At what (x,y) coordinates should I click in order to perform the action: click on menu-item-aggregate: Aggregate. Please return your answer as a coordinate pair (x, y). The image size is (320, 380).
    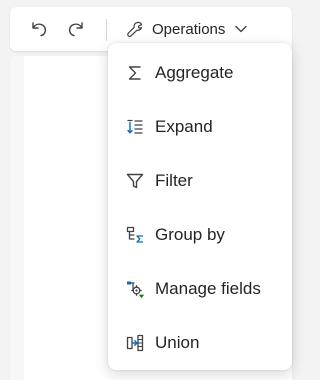
    Looking at the image, I should click on (200, 73).